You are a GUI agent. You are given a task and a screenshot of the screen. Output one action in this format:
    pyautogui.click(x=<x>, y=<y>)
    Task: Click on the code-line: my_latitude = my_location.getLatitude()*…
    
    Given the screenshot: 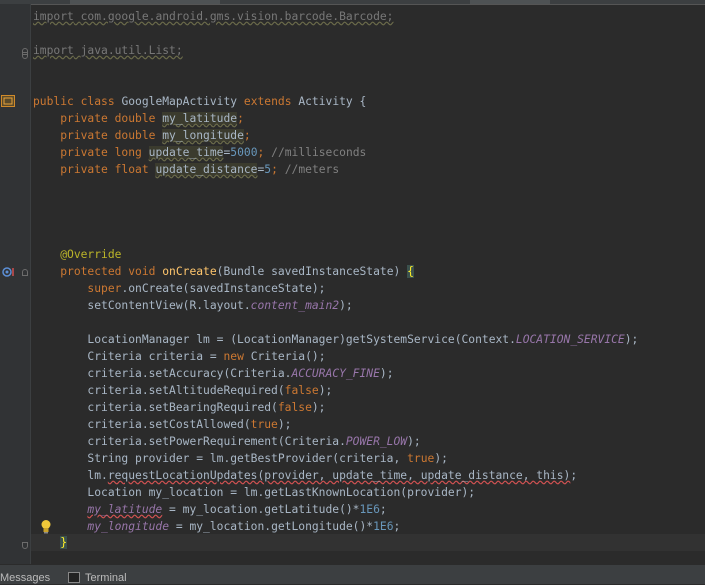 What is the action you would take?
    pyautogui.click(x=237, y=509)
    